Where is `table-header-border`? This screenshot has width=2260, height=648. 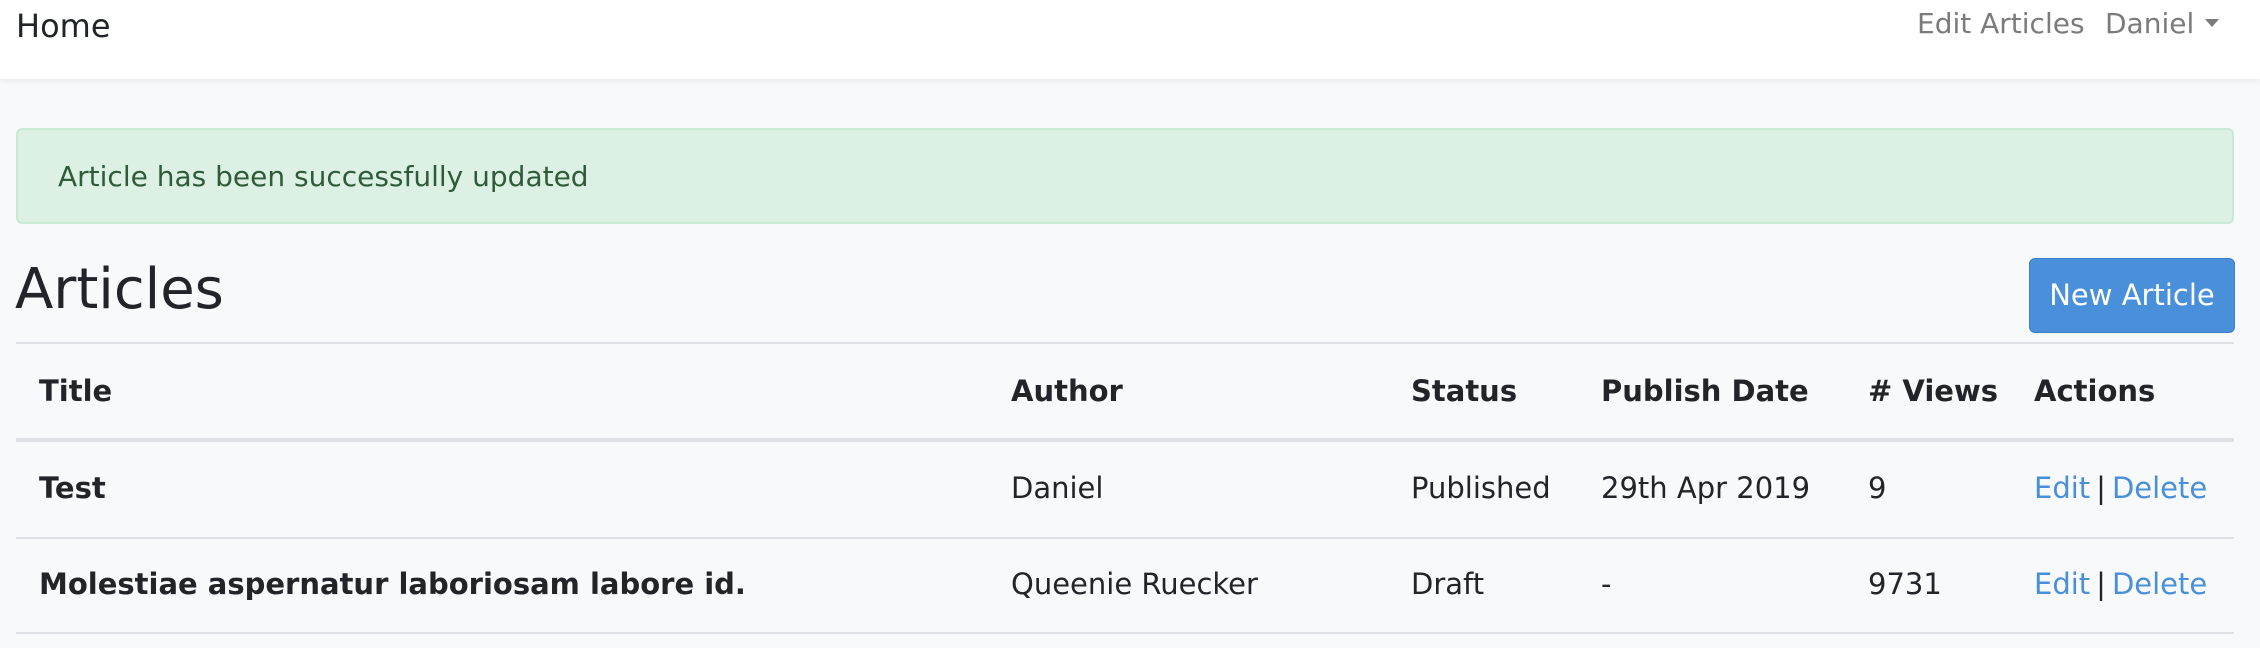 table-header-border is located at coordinates (1125, 440).